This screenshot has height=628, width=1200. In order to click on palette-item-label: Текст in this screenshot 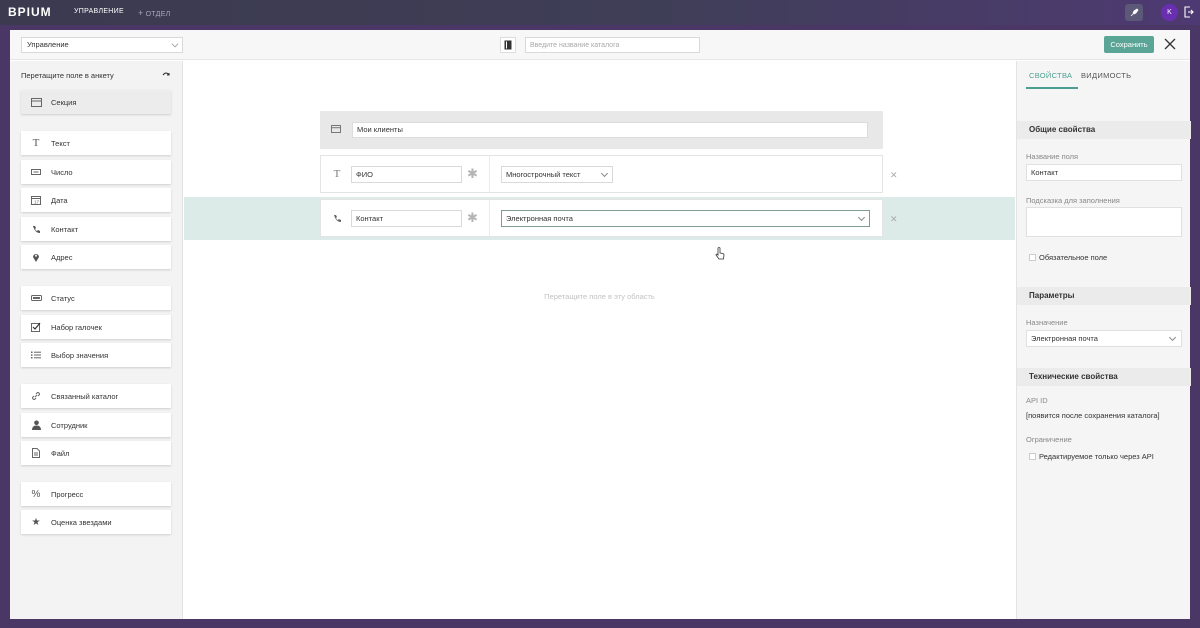, I will do `click(60, 143)`.